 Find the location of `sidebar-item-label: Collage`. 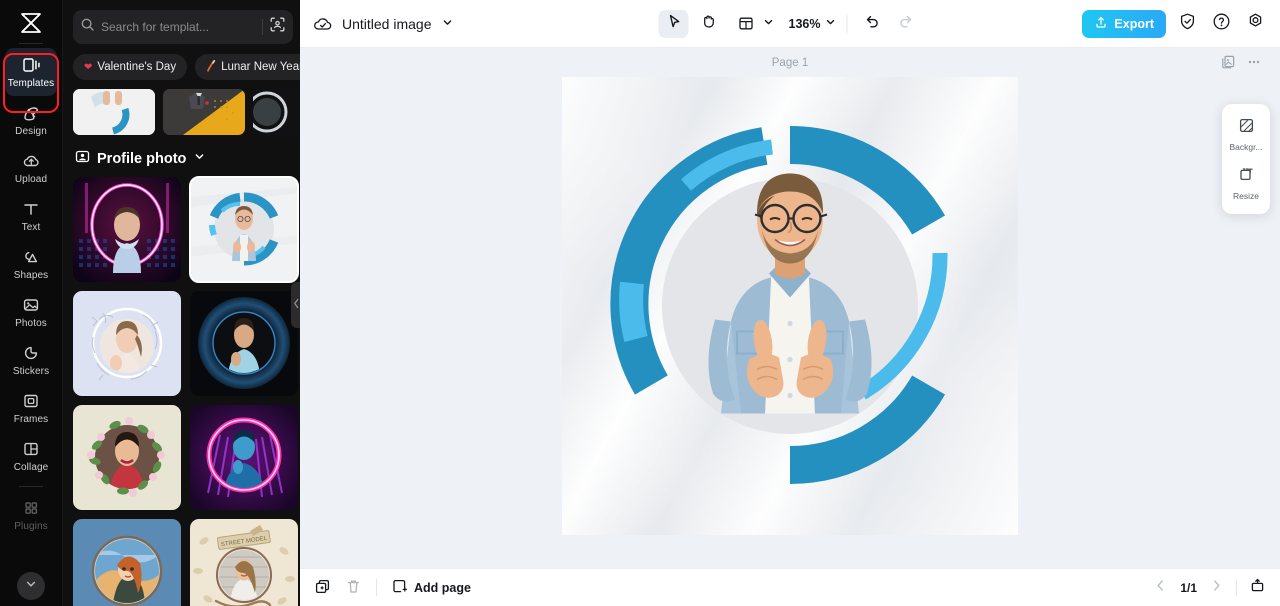

sidebar-item-label: Collage is located at coordinates (31, 467).